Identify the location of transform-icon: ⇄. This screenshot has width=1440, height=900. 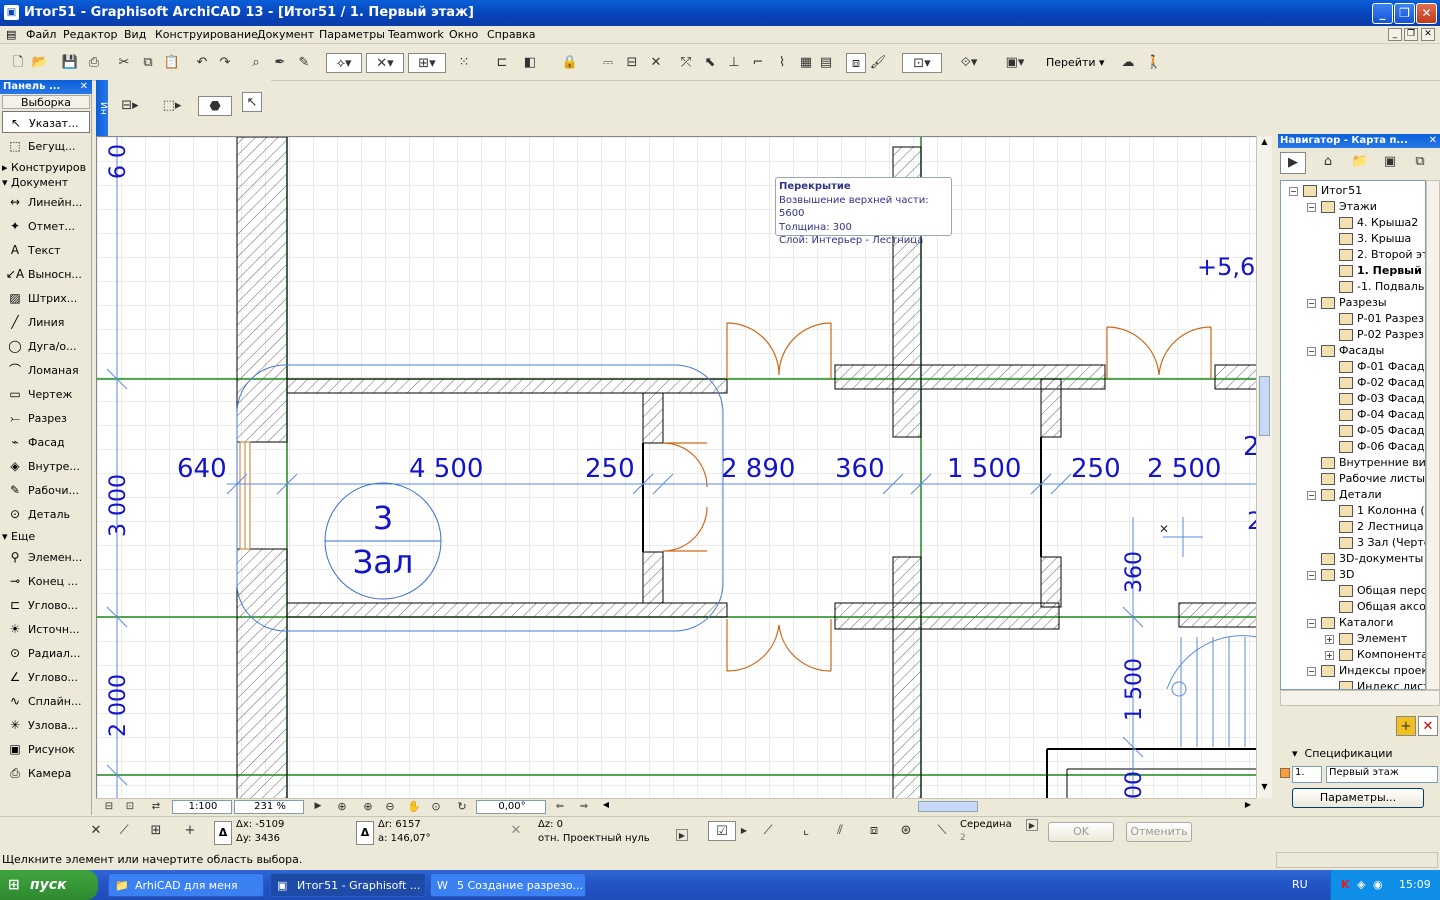
(156, 806).